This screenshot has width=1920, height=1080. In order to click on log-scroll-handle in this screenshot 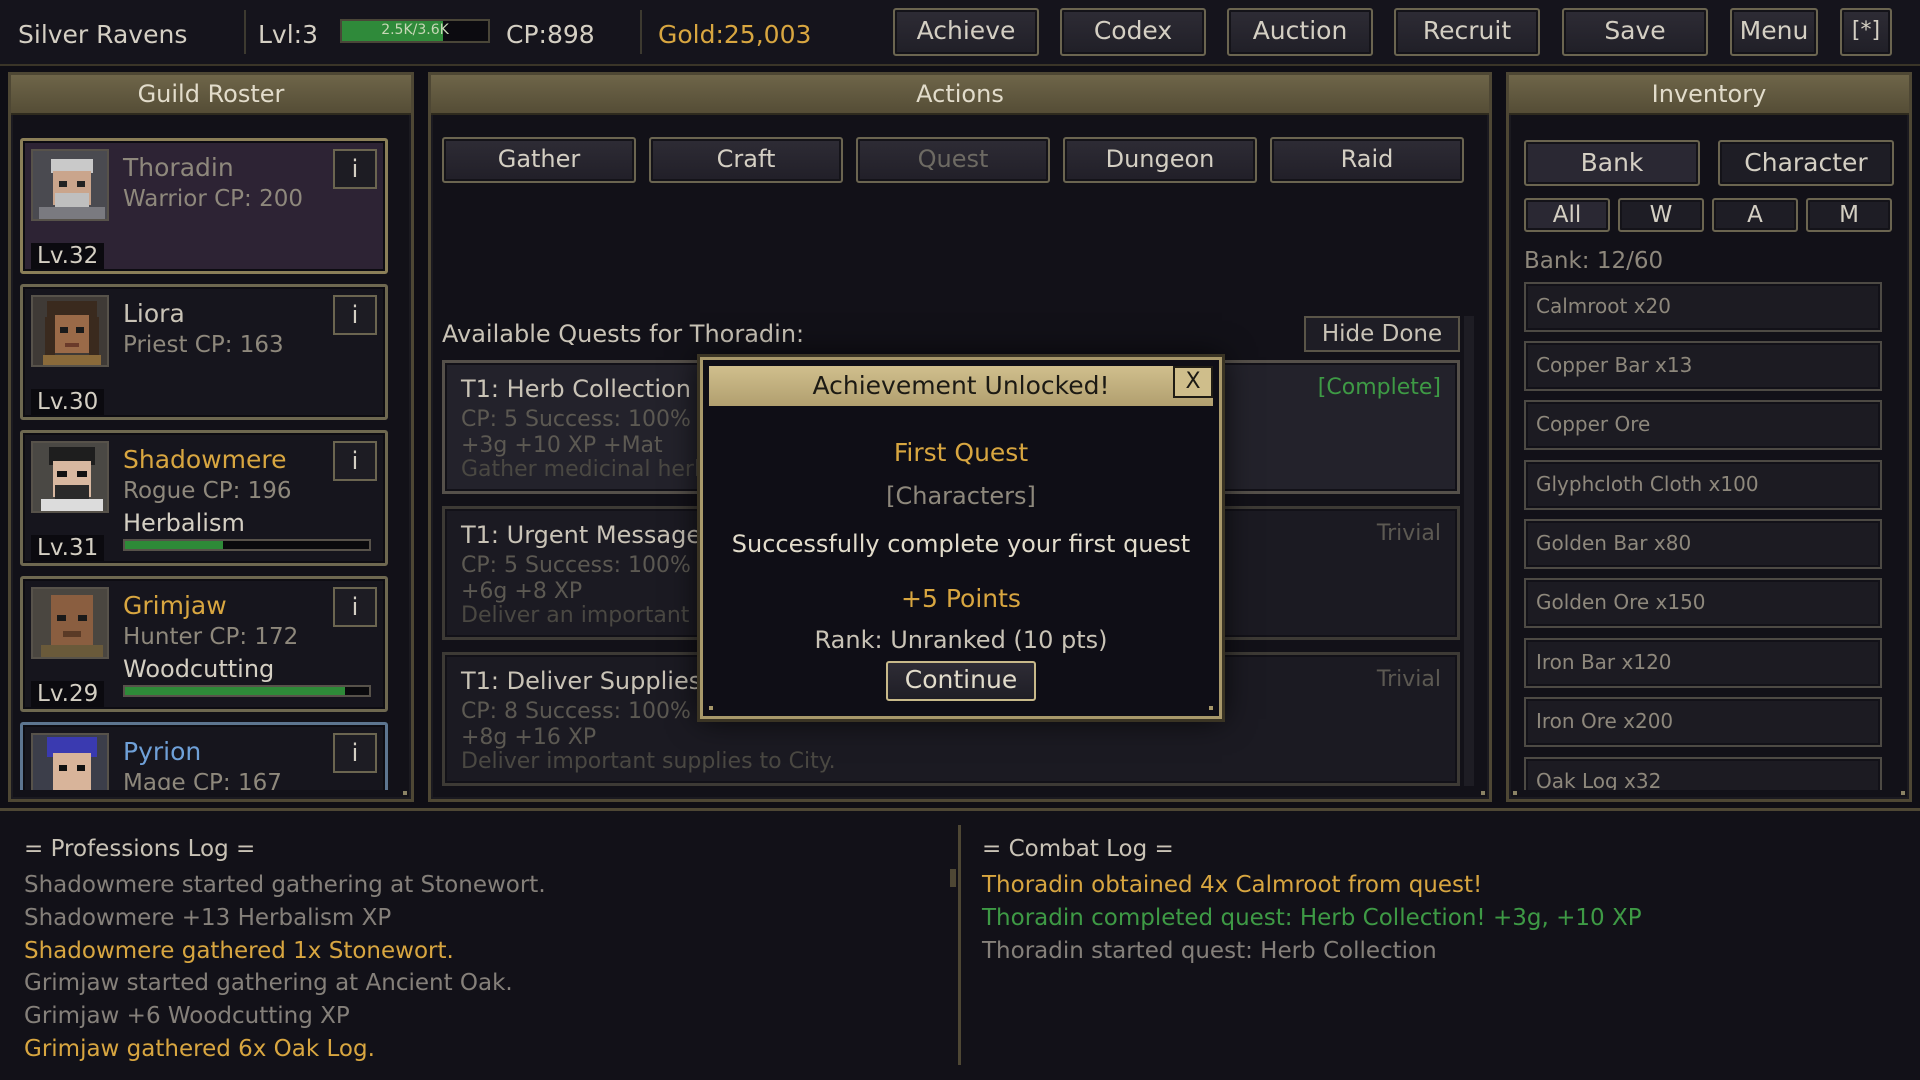, I will do `click(953, 878)`.